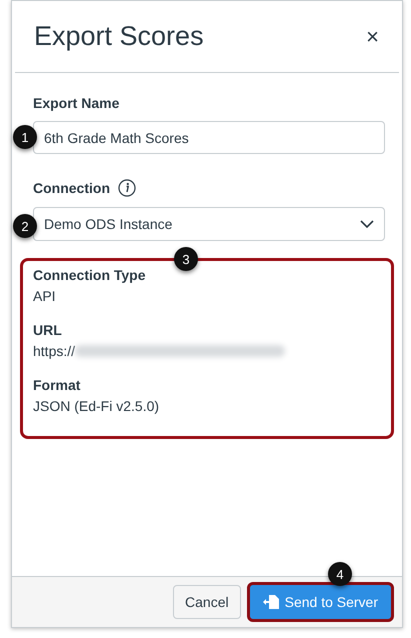 The height and width of the screenshot is (638, 411). Describe the element at coordinates (96, 406) in the screenshot. I see `detail-value: JSON (Ed-Fi v2.5.0)` at that location.